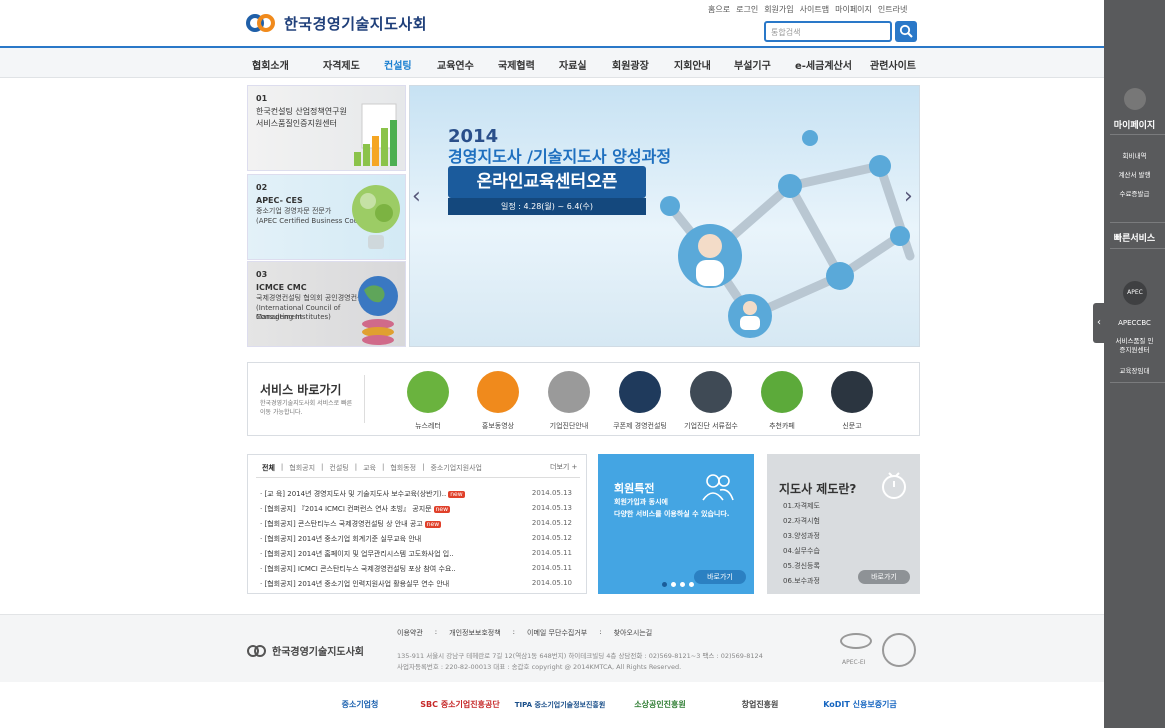 The width and height of the screenshot is (1165, 728). What do you see at coordinates (801, 506) in the screenshot?
I see `list-item: 01.자격제도` at bounding box center [801, 506].